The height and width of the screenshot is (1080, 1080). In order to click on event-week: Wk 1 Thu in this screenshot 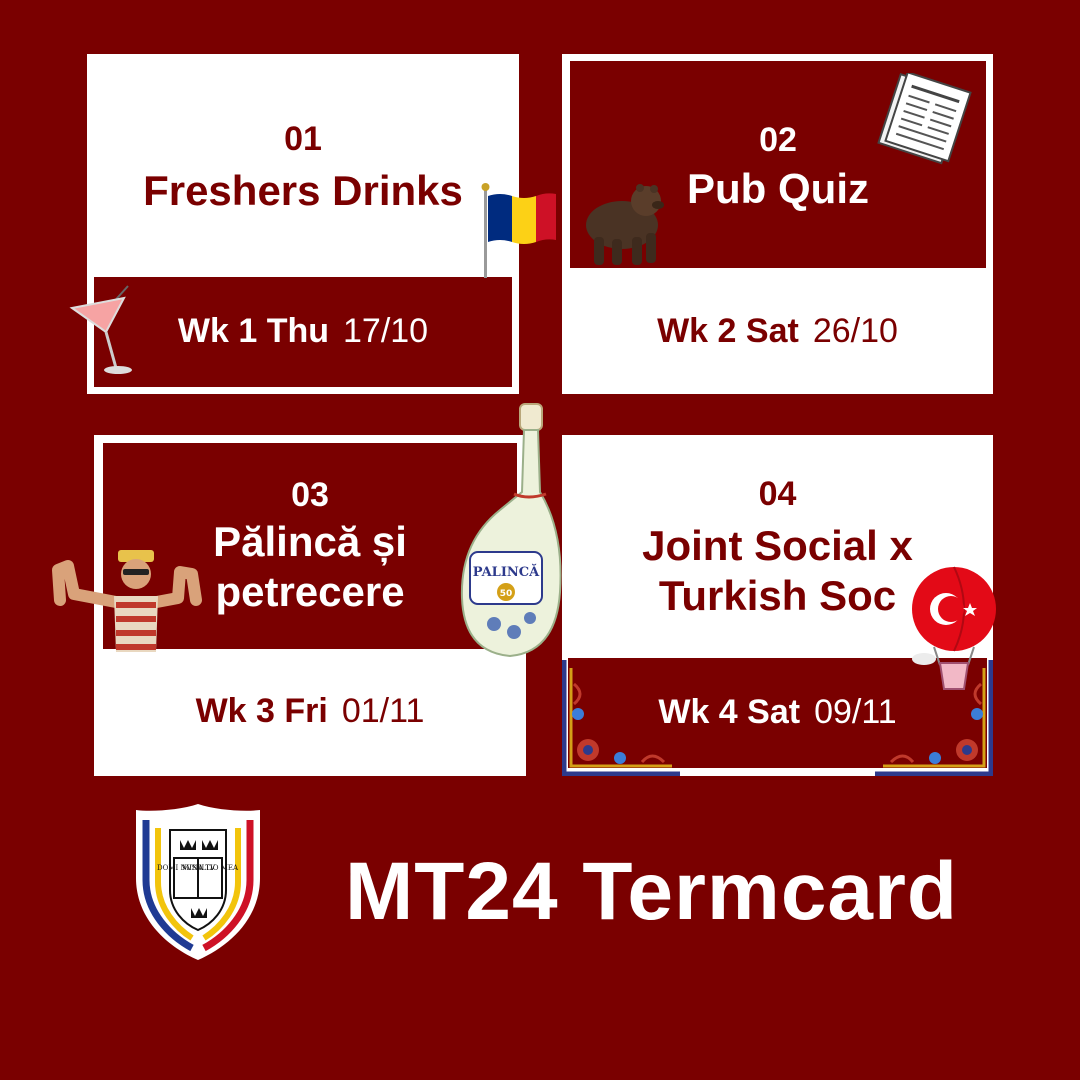, I will do `click(253, 331)`.